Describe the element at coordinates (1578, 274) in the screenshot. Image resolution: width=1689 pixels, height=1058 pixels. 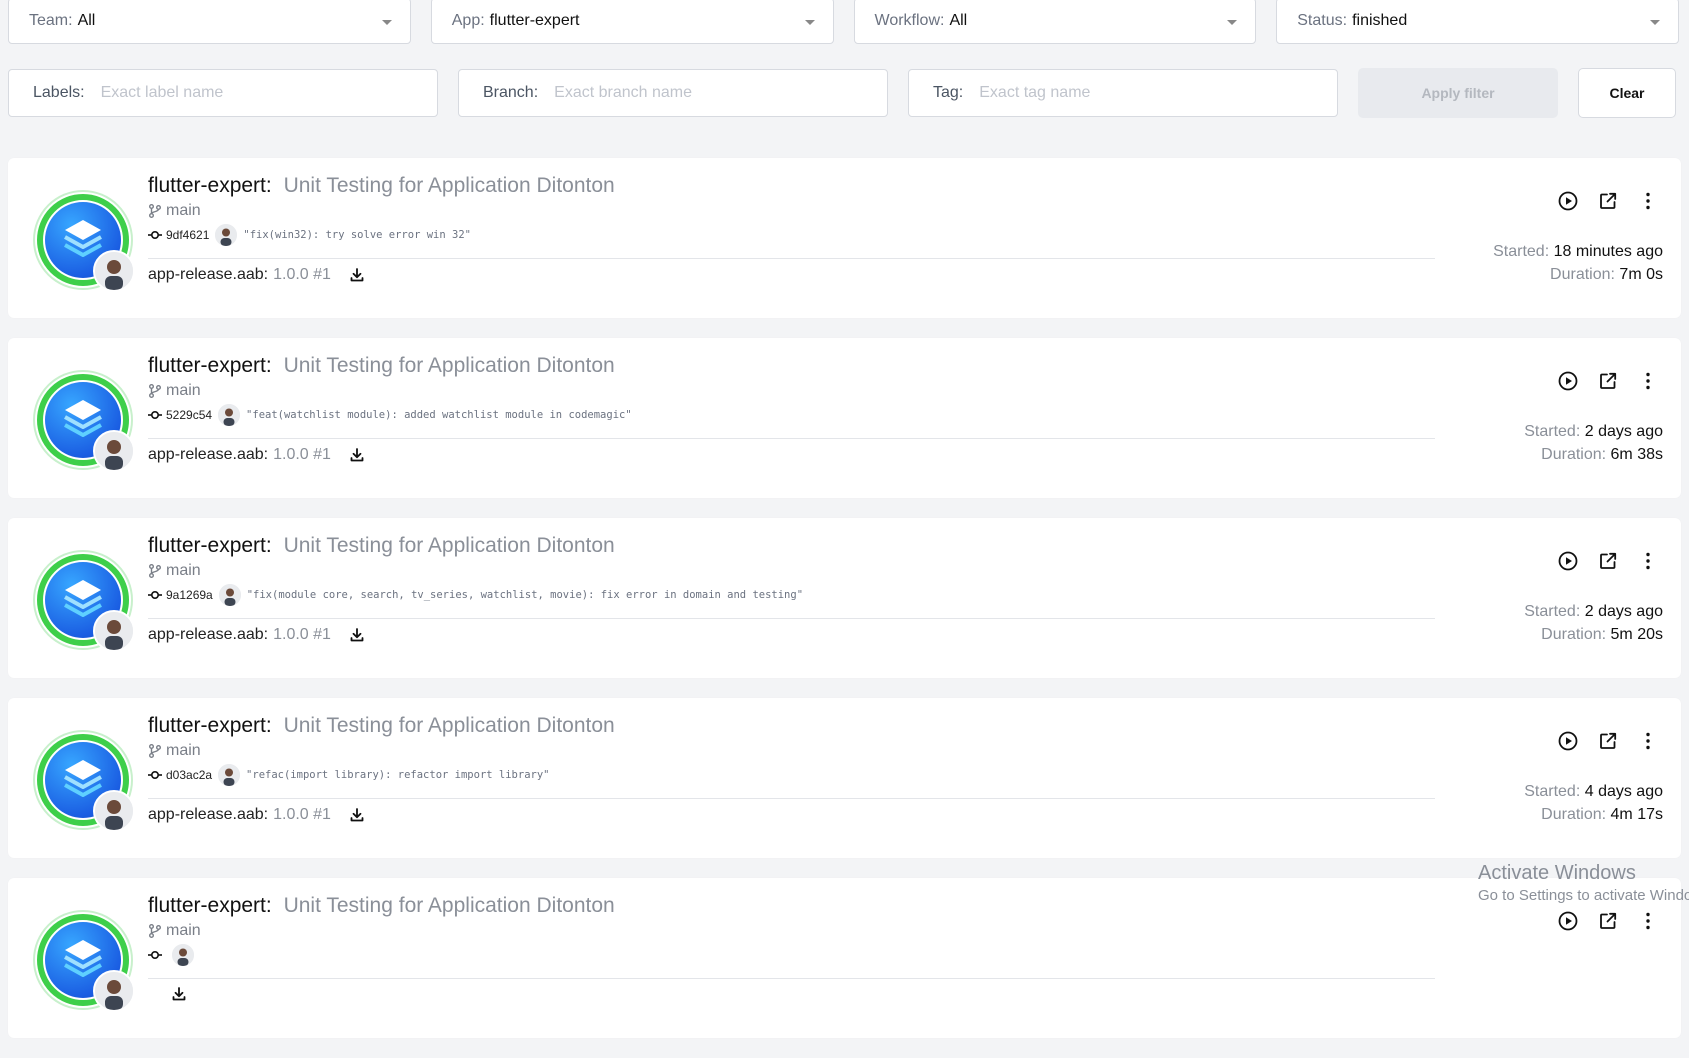
I see `build-duration: Duration: 7m 0s` at that location.